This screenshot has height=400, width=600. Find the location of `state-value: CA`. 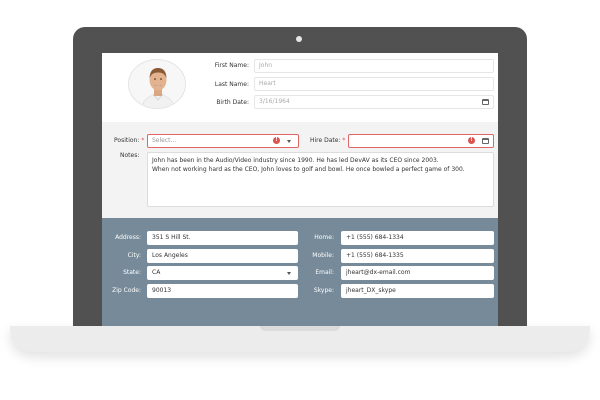

state-value: CA is located at coordinates (156, 272).